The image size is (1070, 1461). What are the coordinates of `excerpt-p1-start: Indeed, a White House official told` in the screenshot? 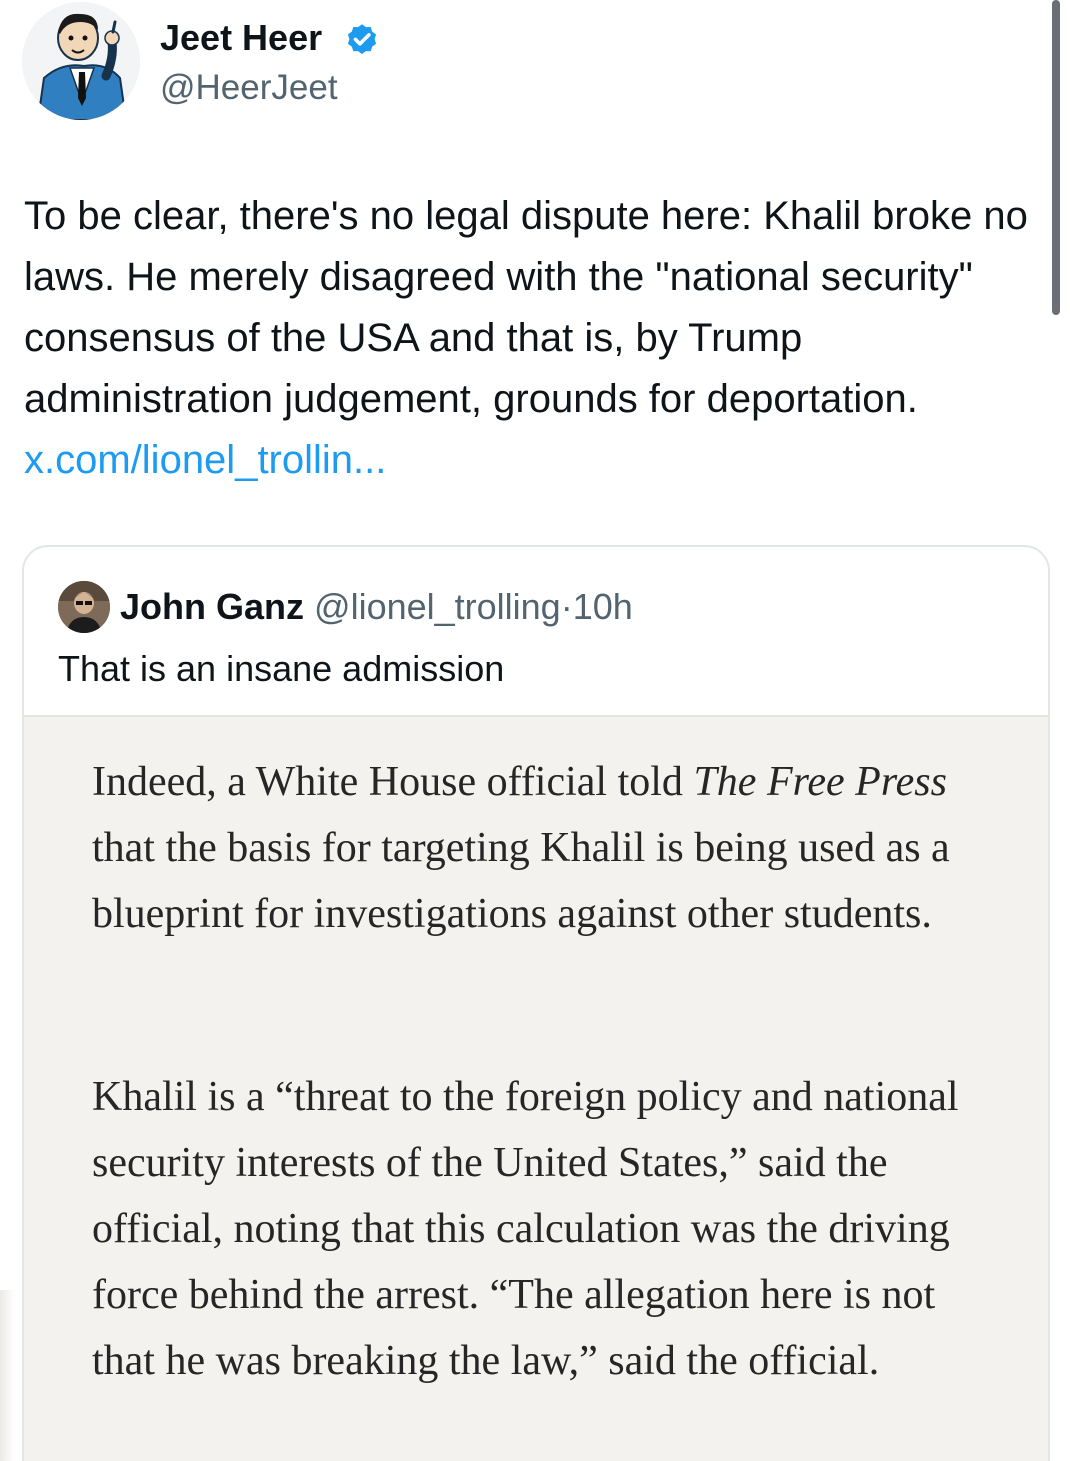 It's located at (393, 782).